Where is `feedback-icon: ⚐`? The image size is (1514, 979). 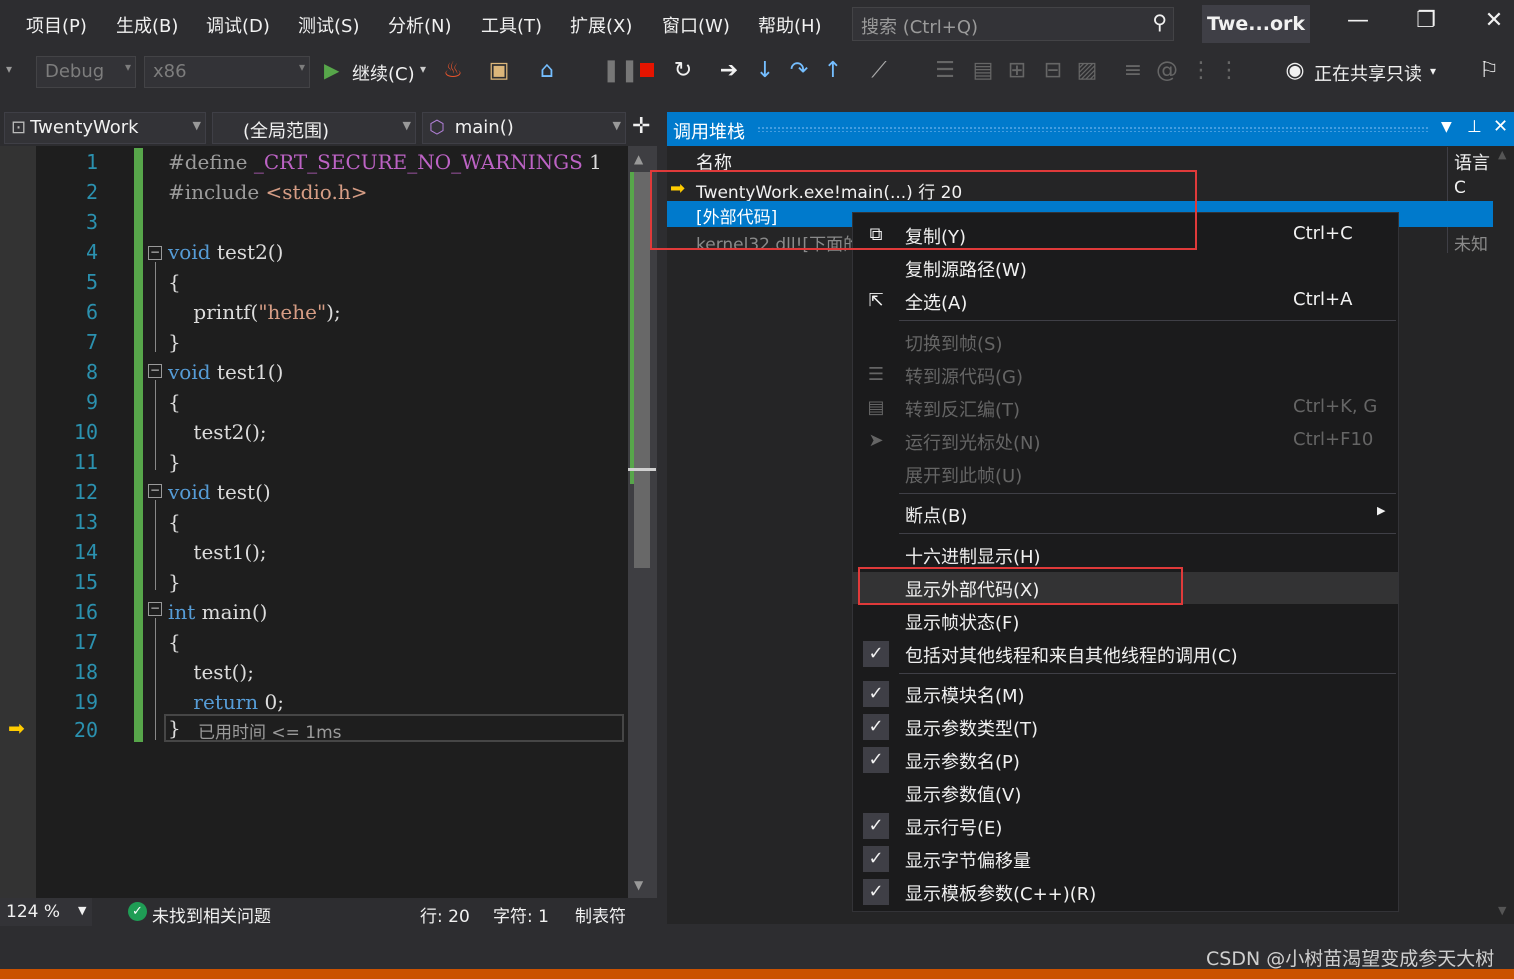
feedback-icon: ⚐ is located at coordinates (1489, 70).